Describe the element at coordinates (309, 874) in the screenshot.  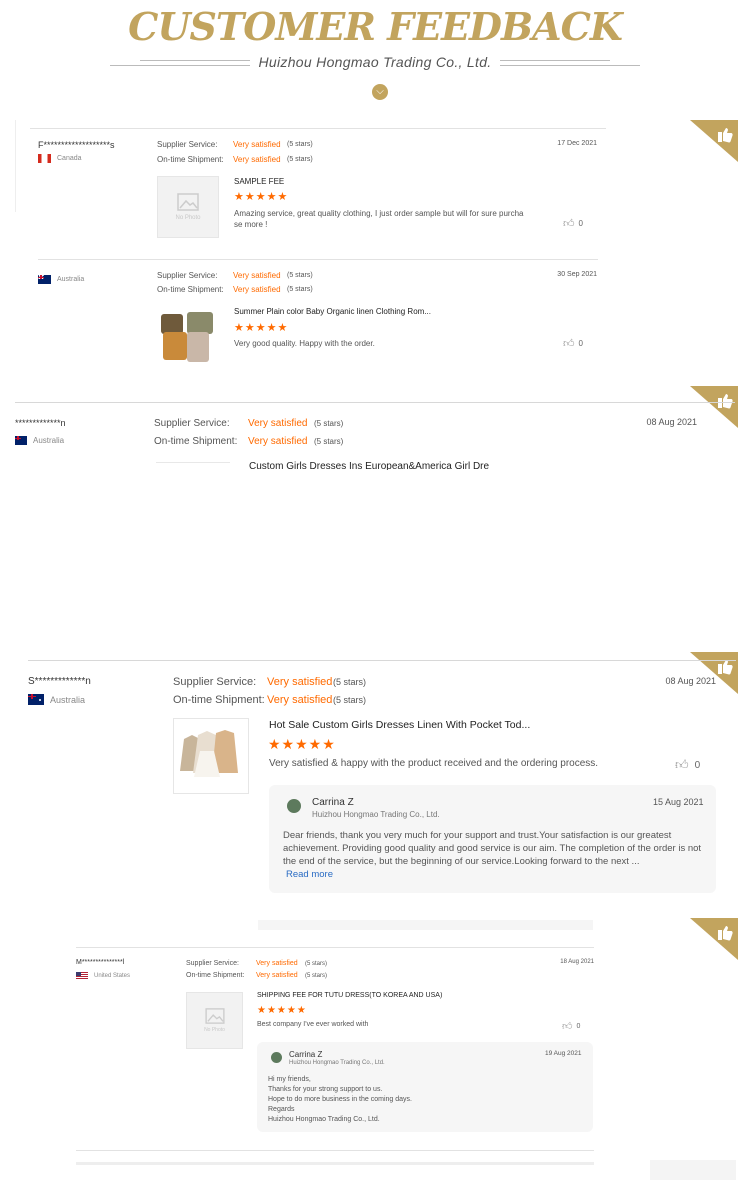
I see `read-more-link: Read more` at that location.